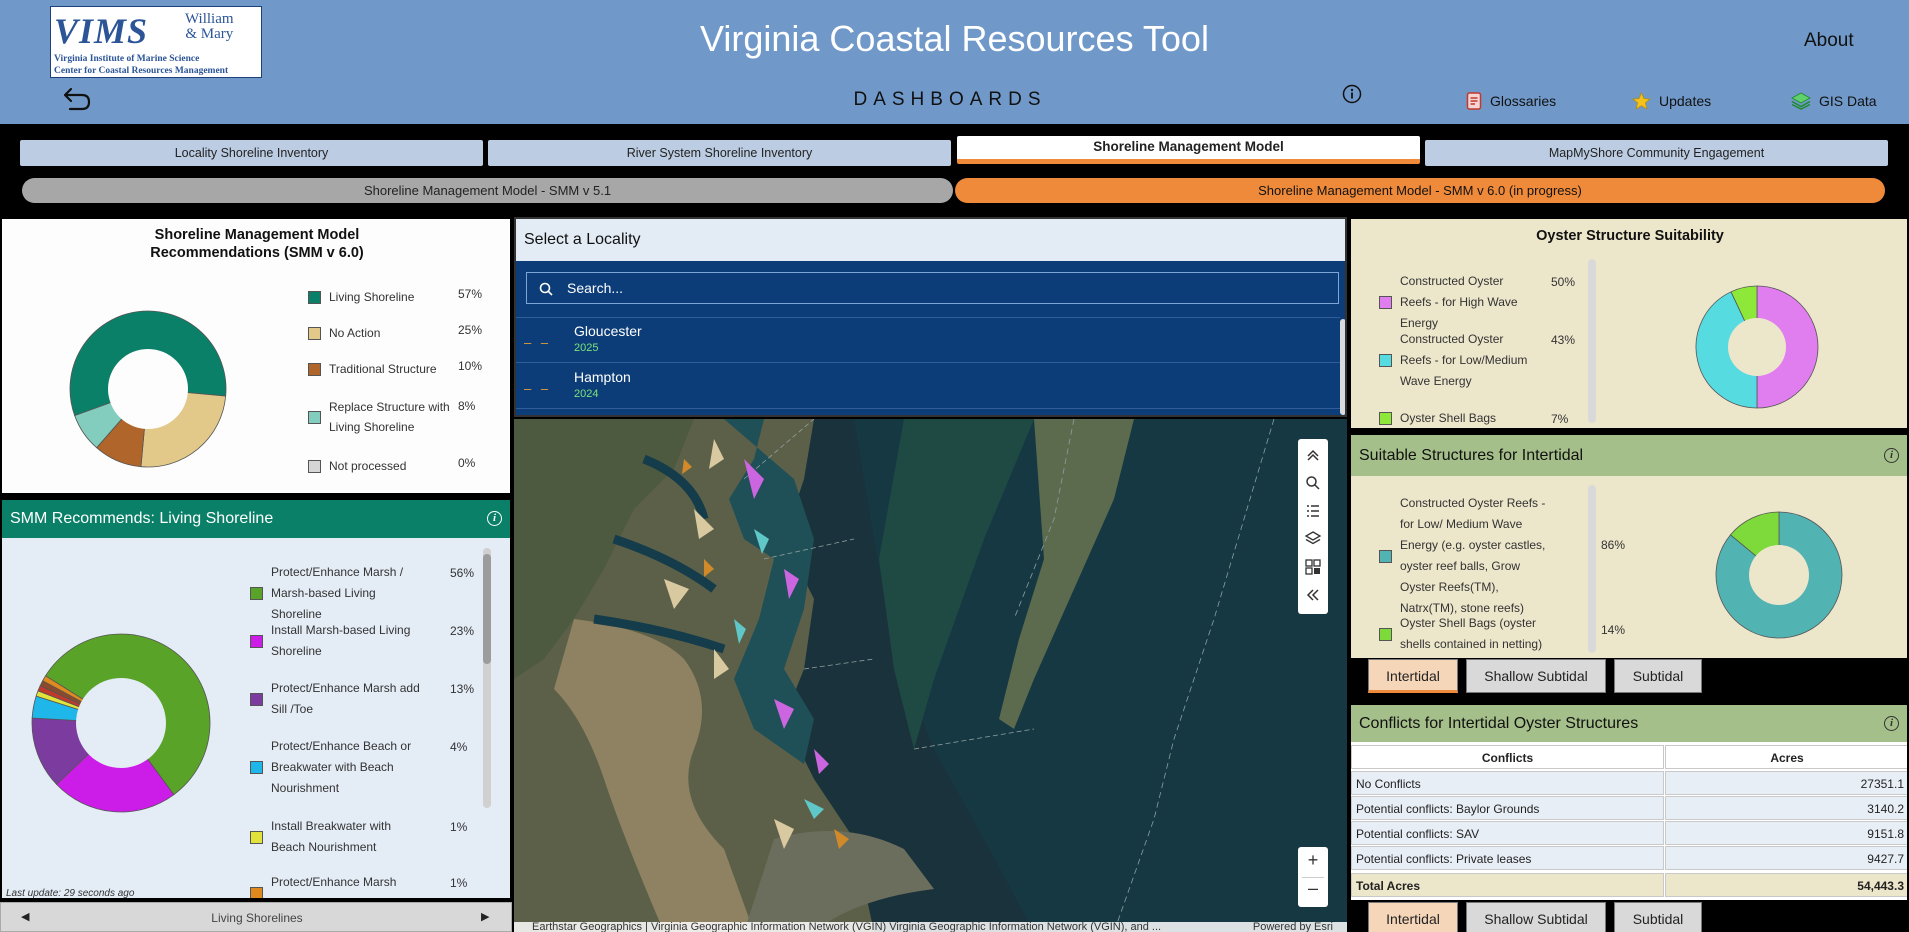 The image size is (1909, 932). I want to click on locality-item-gloucester: – – Gloucester 2025, so click(928, 340).